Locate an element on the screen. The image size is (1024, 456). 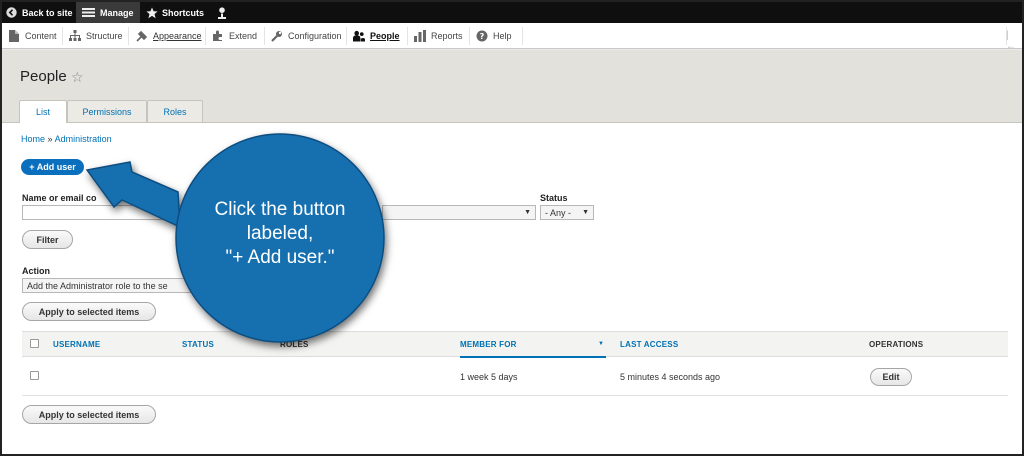
menu-item-extend: Extend is located at coordinates (234, 36).